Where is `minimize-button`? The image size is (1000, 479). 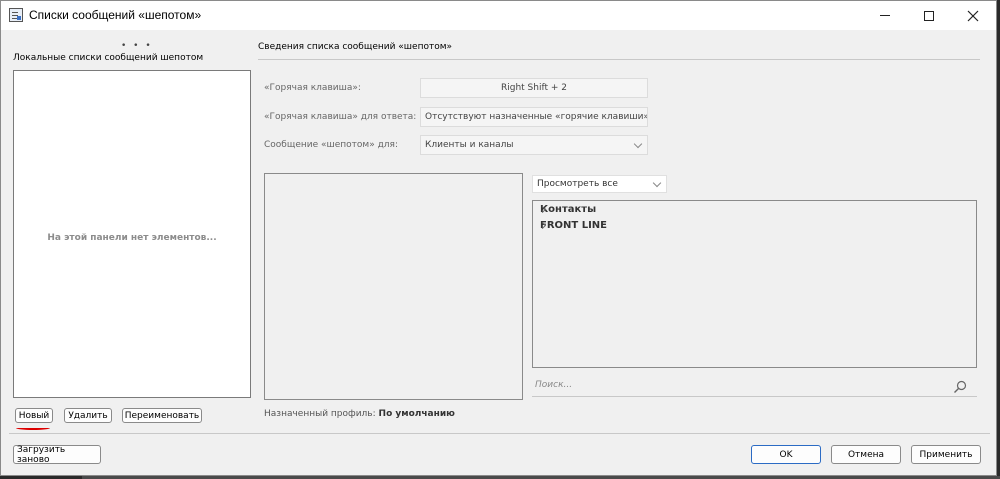
minimize-button is located at coordinates (885, 15).